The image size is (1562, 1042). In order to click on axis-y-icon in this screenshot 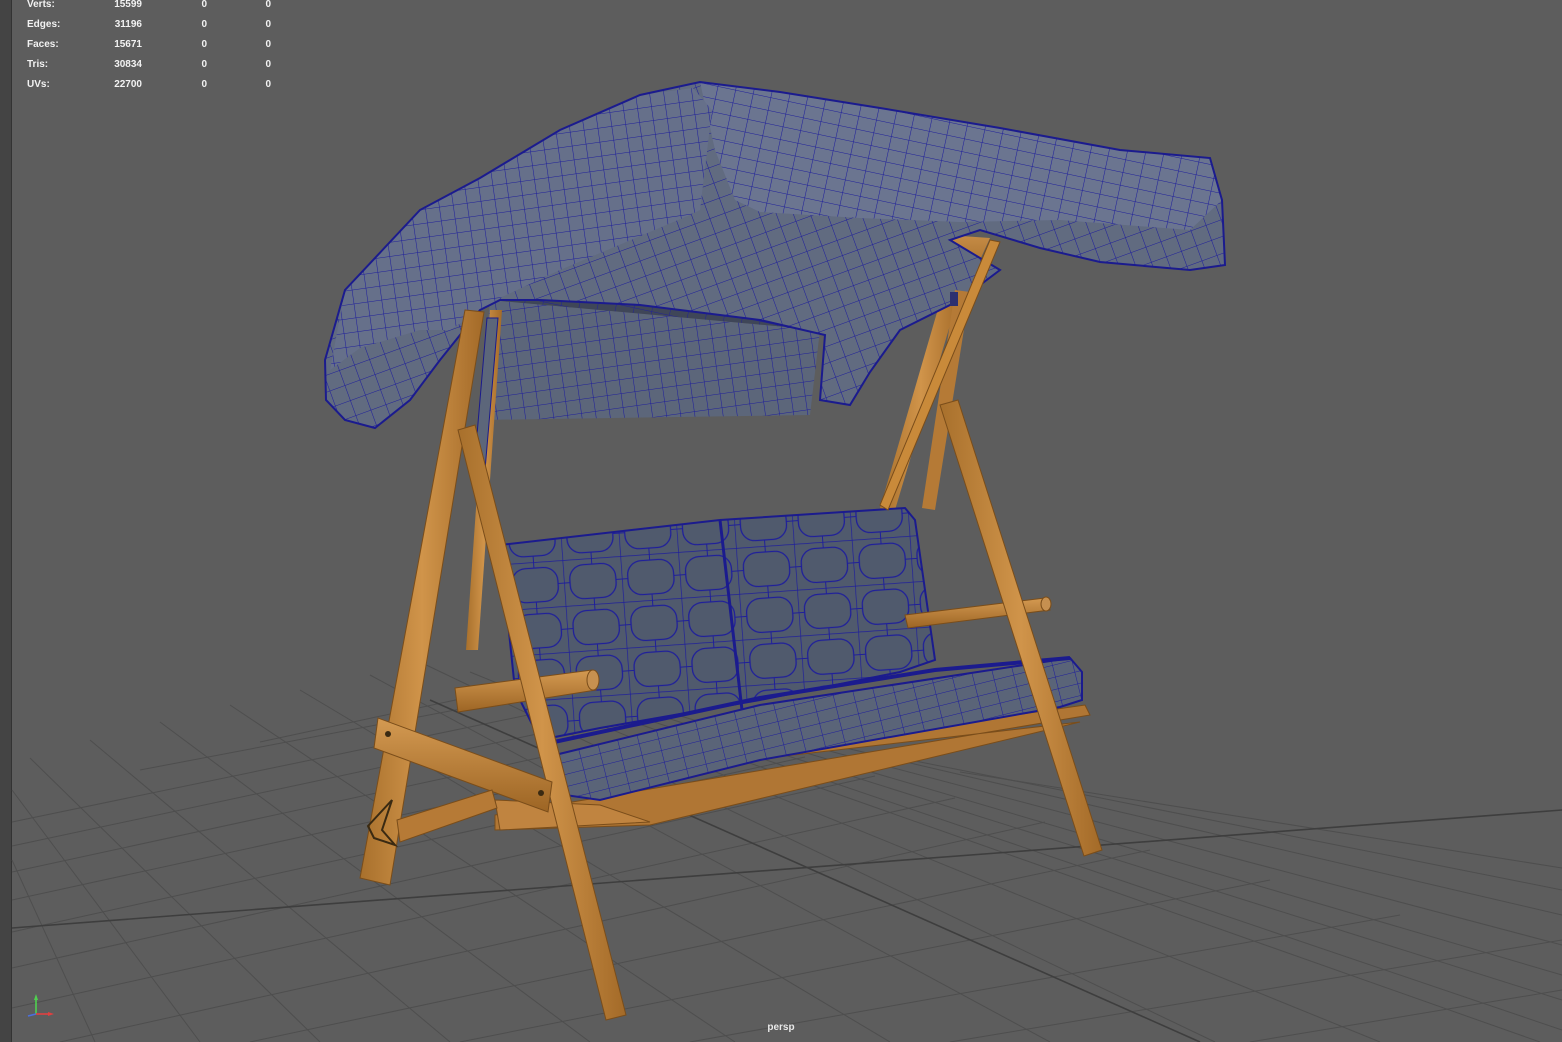, I will do `click(36, 1004)`.